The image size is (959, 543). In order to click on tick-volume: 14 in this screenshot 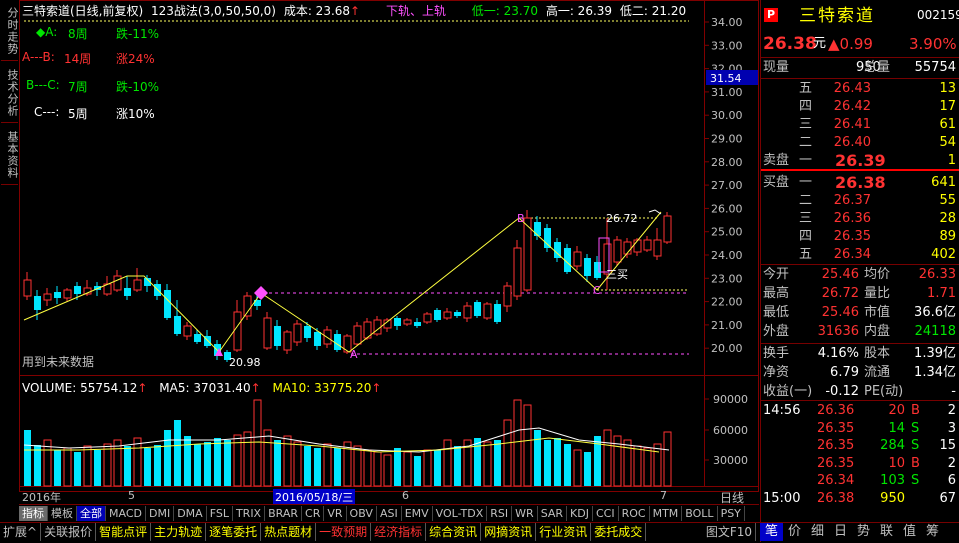, I will do `click(896, 428)`.